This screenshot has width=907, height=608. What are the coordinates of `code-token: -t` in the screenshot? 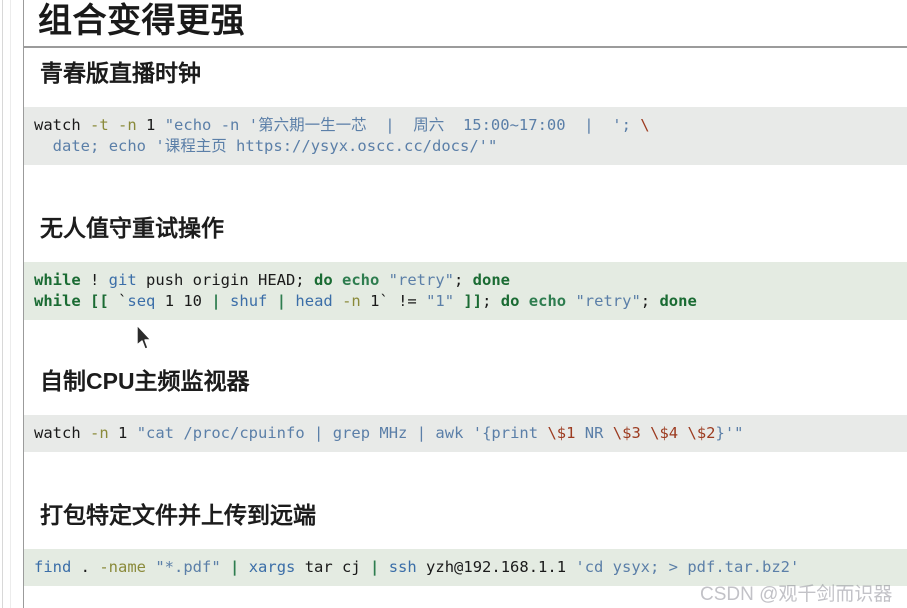 It's located at (99, 125).